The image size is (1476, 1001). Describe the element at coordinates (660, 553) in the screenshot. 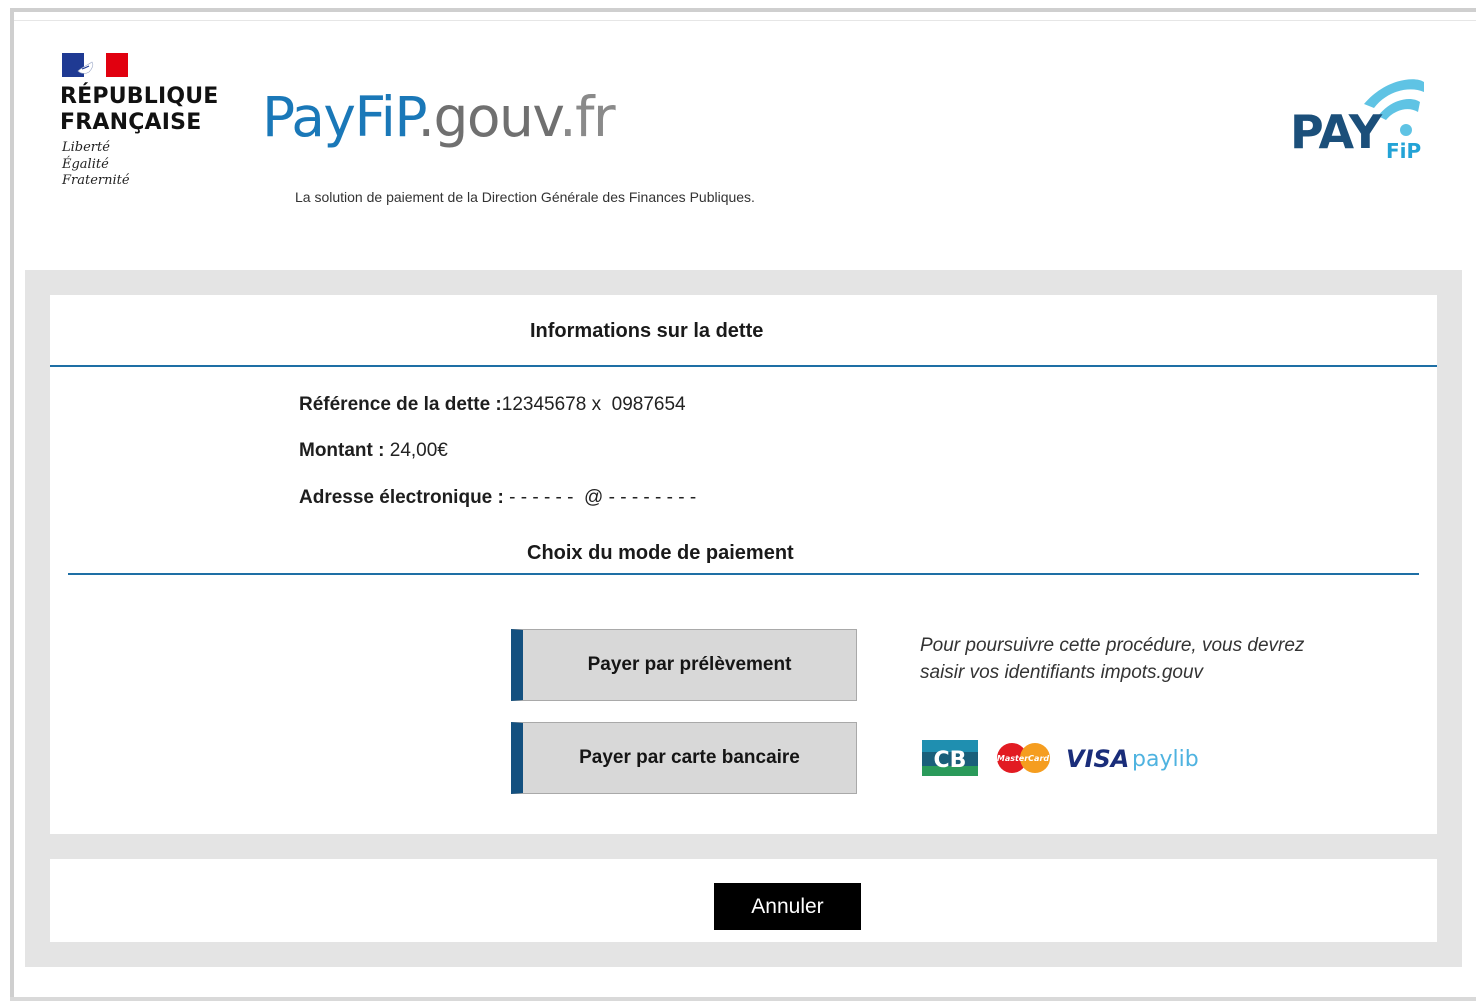

I see `payment-choice-title: Choix du mode de paiement` at that location.